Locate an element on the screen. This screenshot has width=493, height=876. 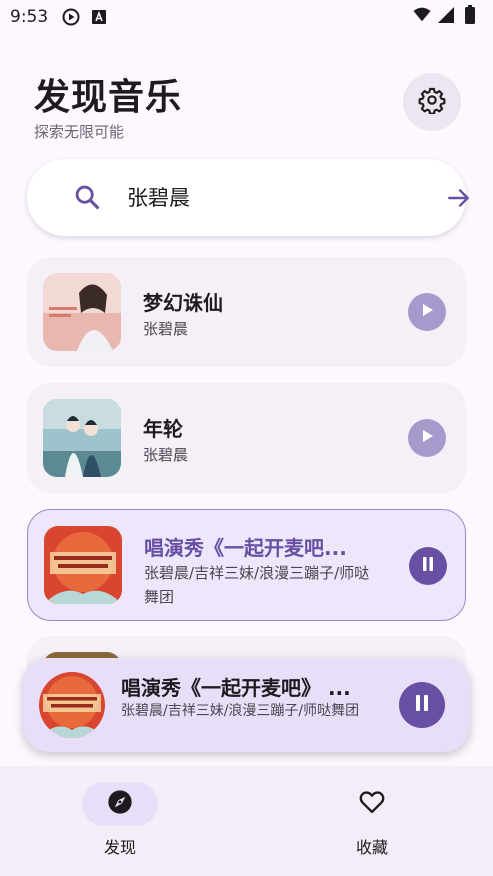
gear-icon is located at coordinates (432, 102).